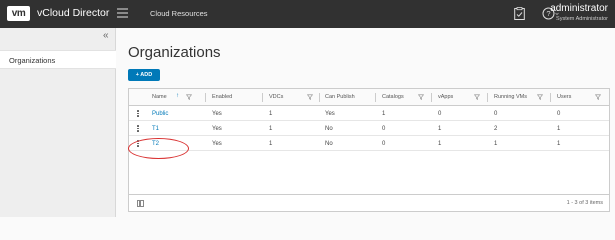 The image size is (615, 240). What do you see at coordinates (177, 96) in the screenshot?
I see `sort-ascending-icon: ↑` at bounding box center [177, 96].